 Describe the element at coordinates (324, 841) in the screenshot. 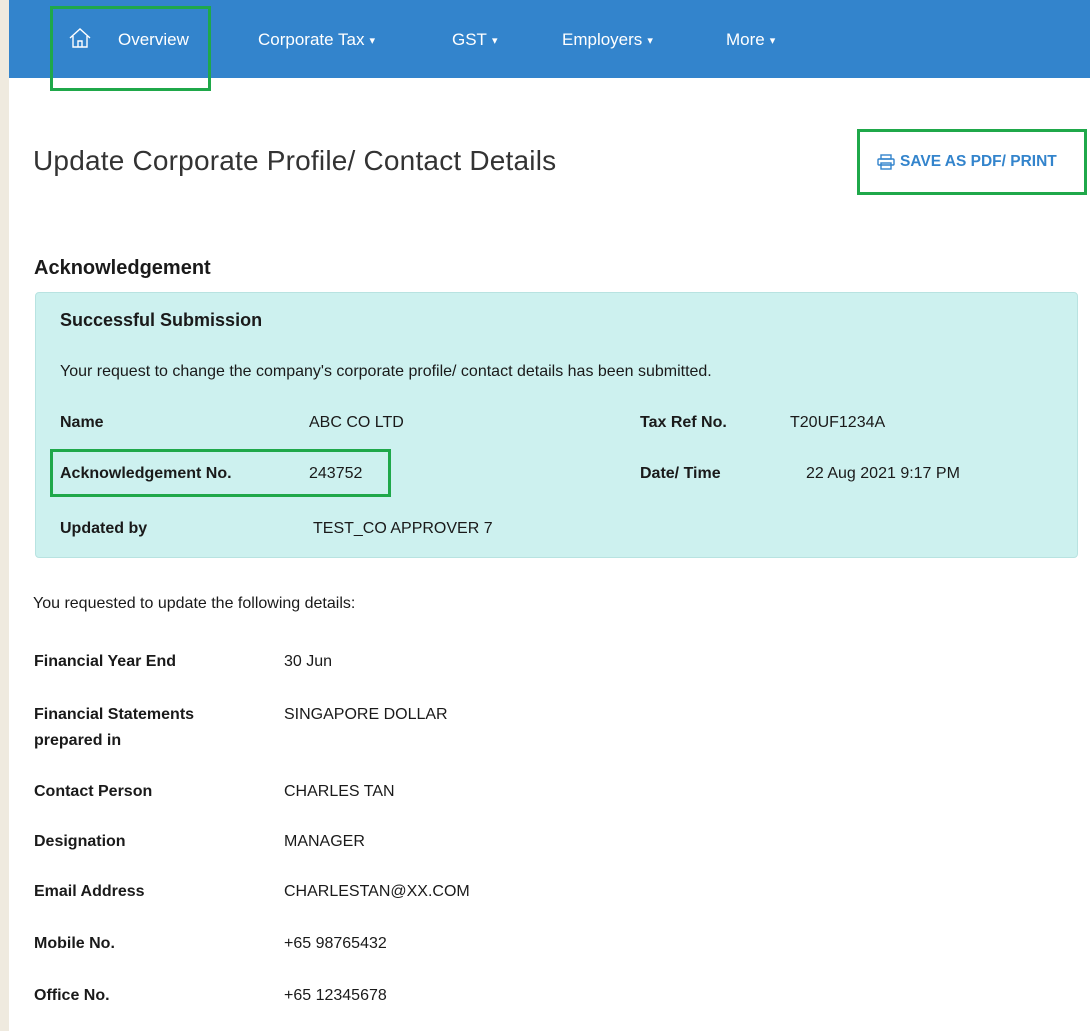

I see `detail-value: MANAGER` at that location.